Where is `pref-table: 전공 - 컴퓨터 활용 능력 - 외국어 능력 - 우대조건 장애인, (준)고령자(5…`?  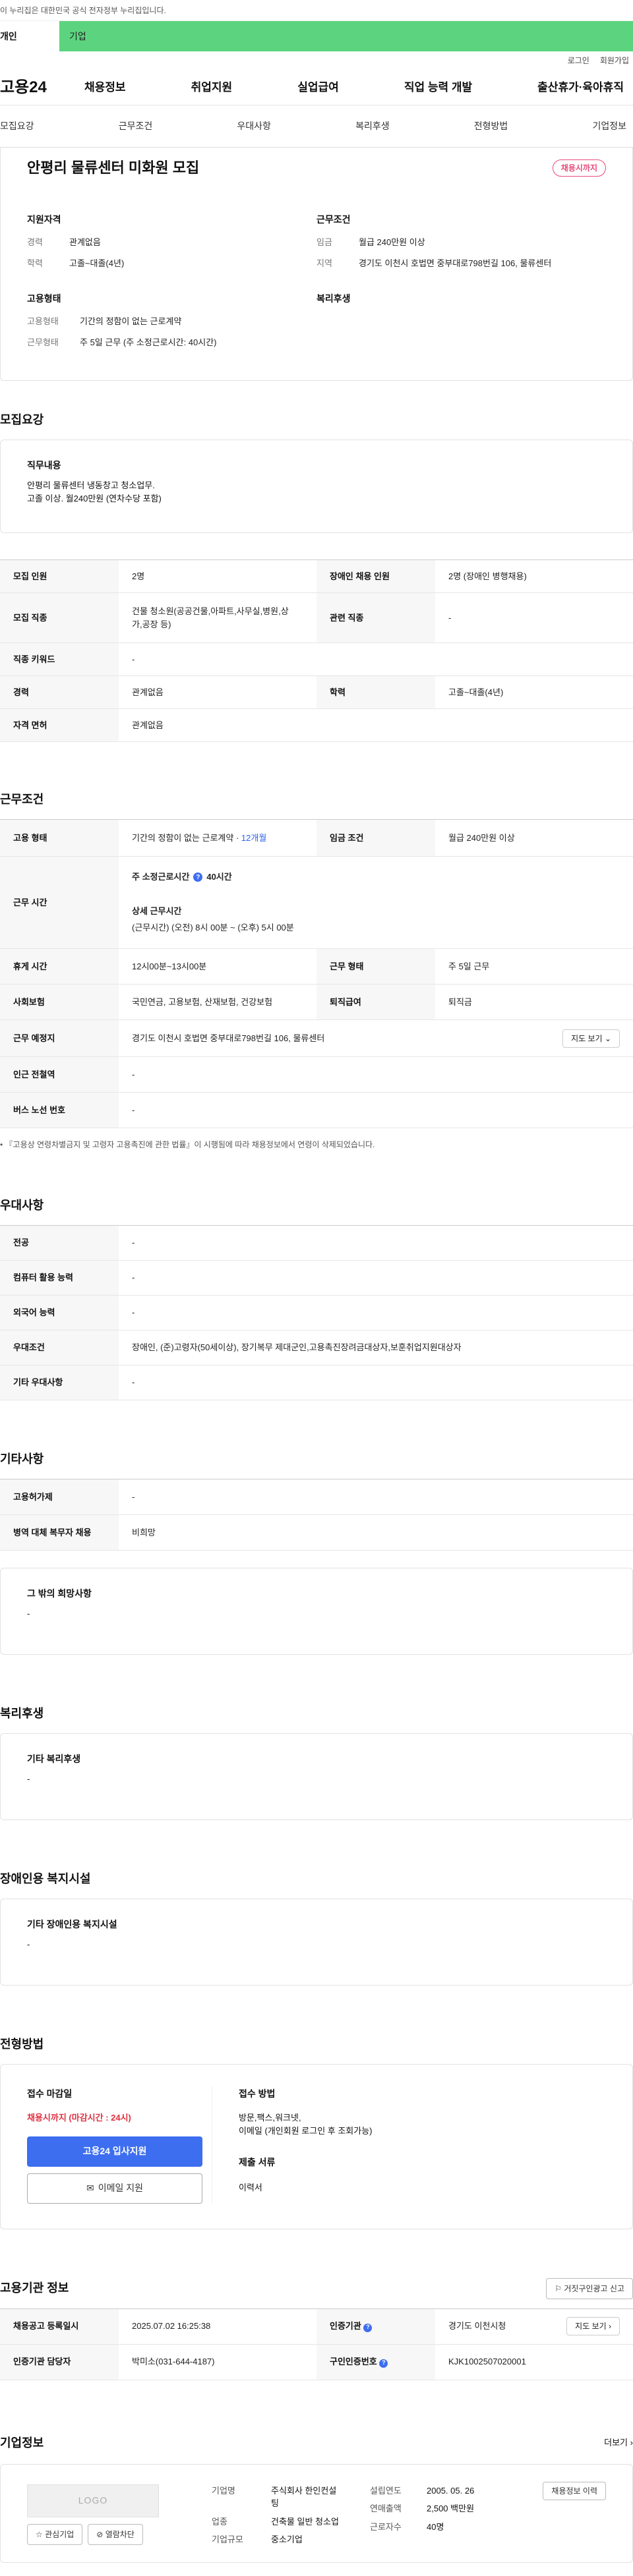
pref-table: 전공 - 컴퓨터 활용 능력 - 외국어 능력 - 우대조건 장애인, (준)고령자(5… is located at coordinates (316, 1312).